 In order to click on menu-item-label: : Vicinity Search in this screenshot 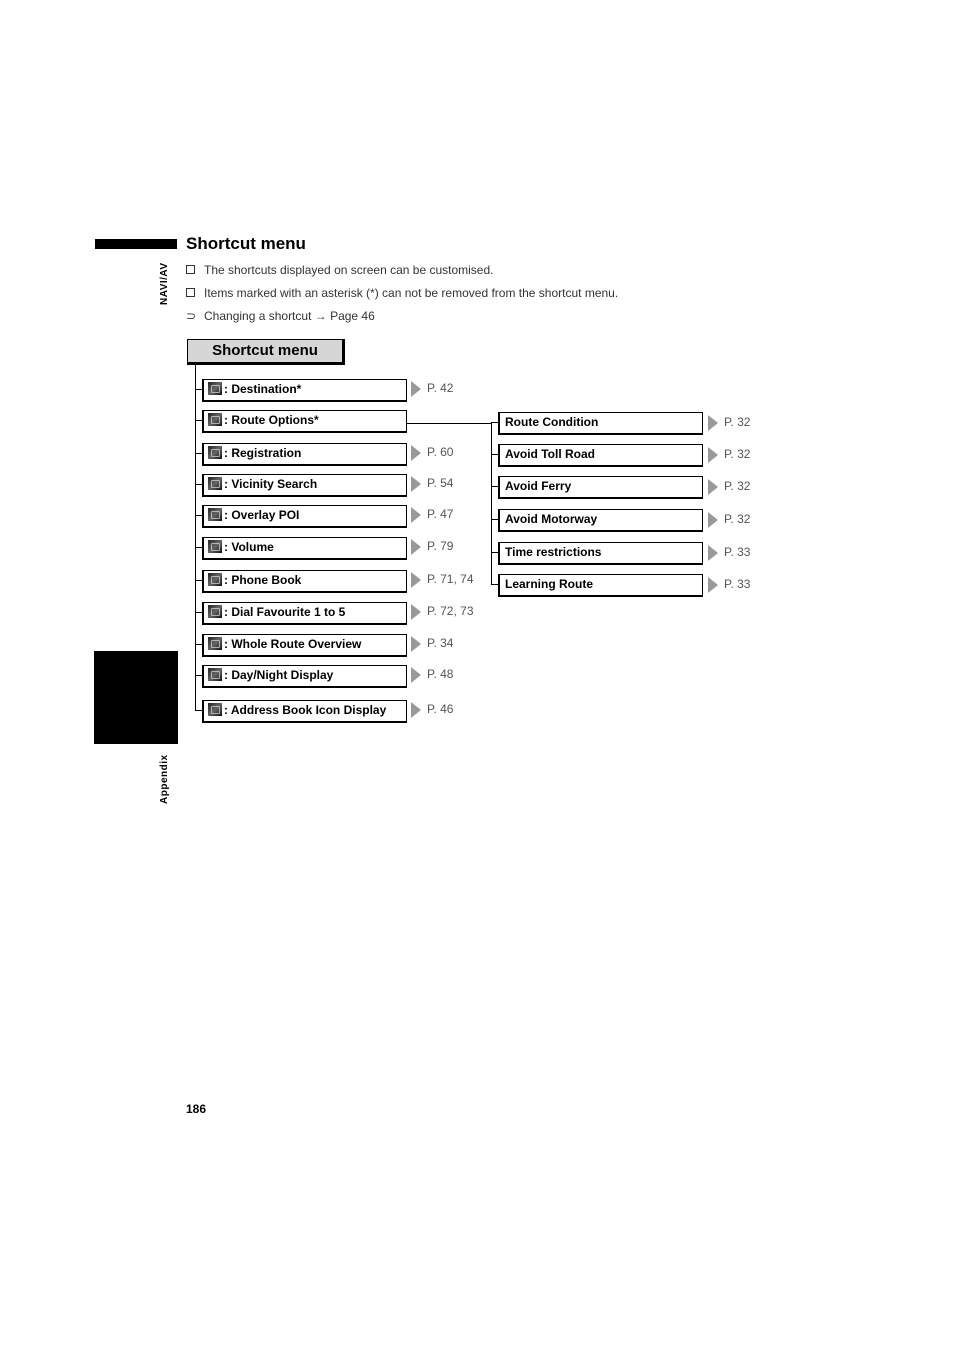, I will do `click(271, 484)`.